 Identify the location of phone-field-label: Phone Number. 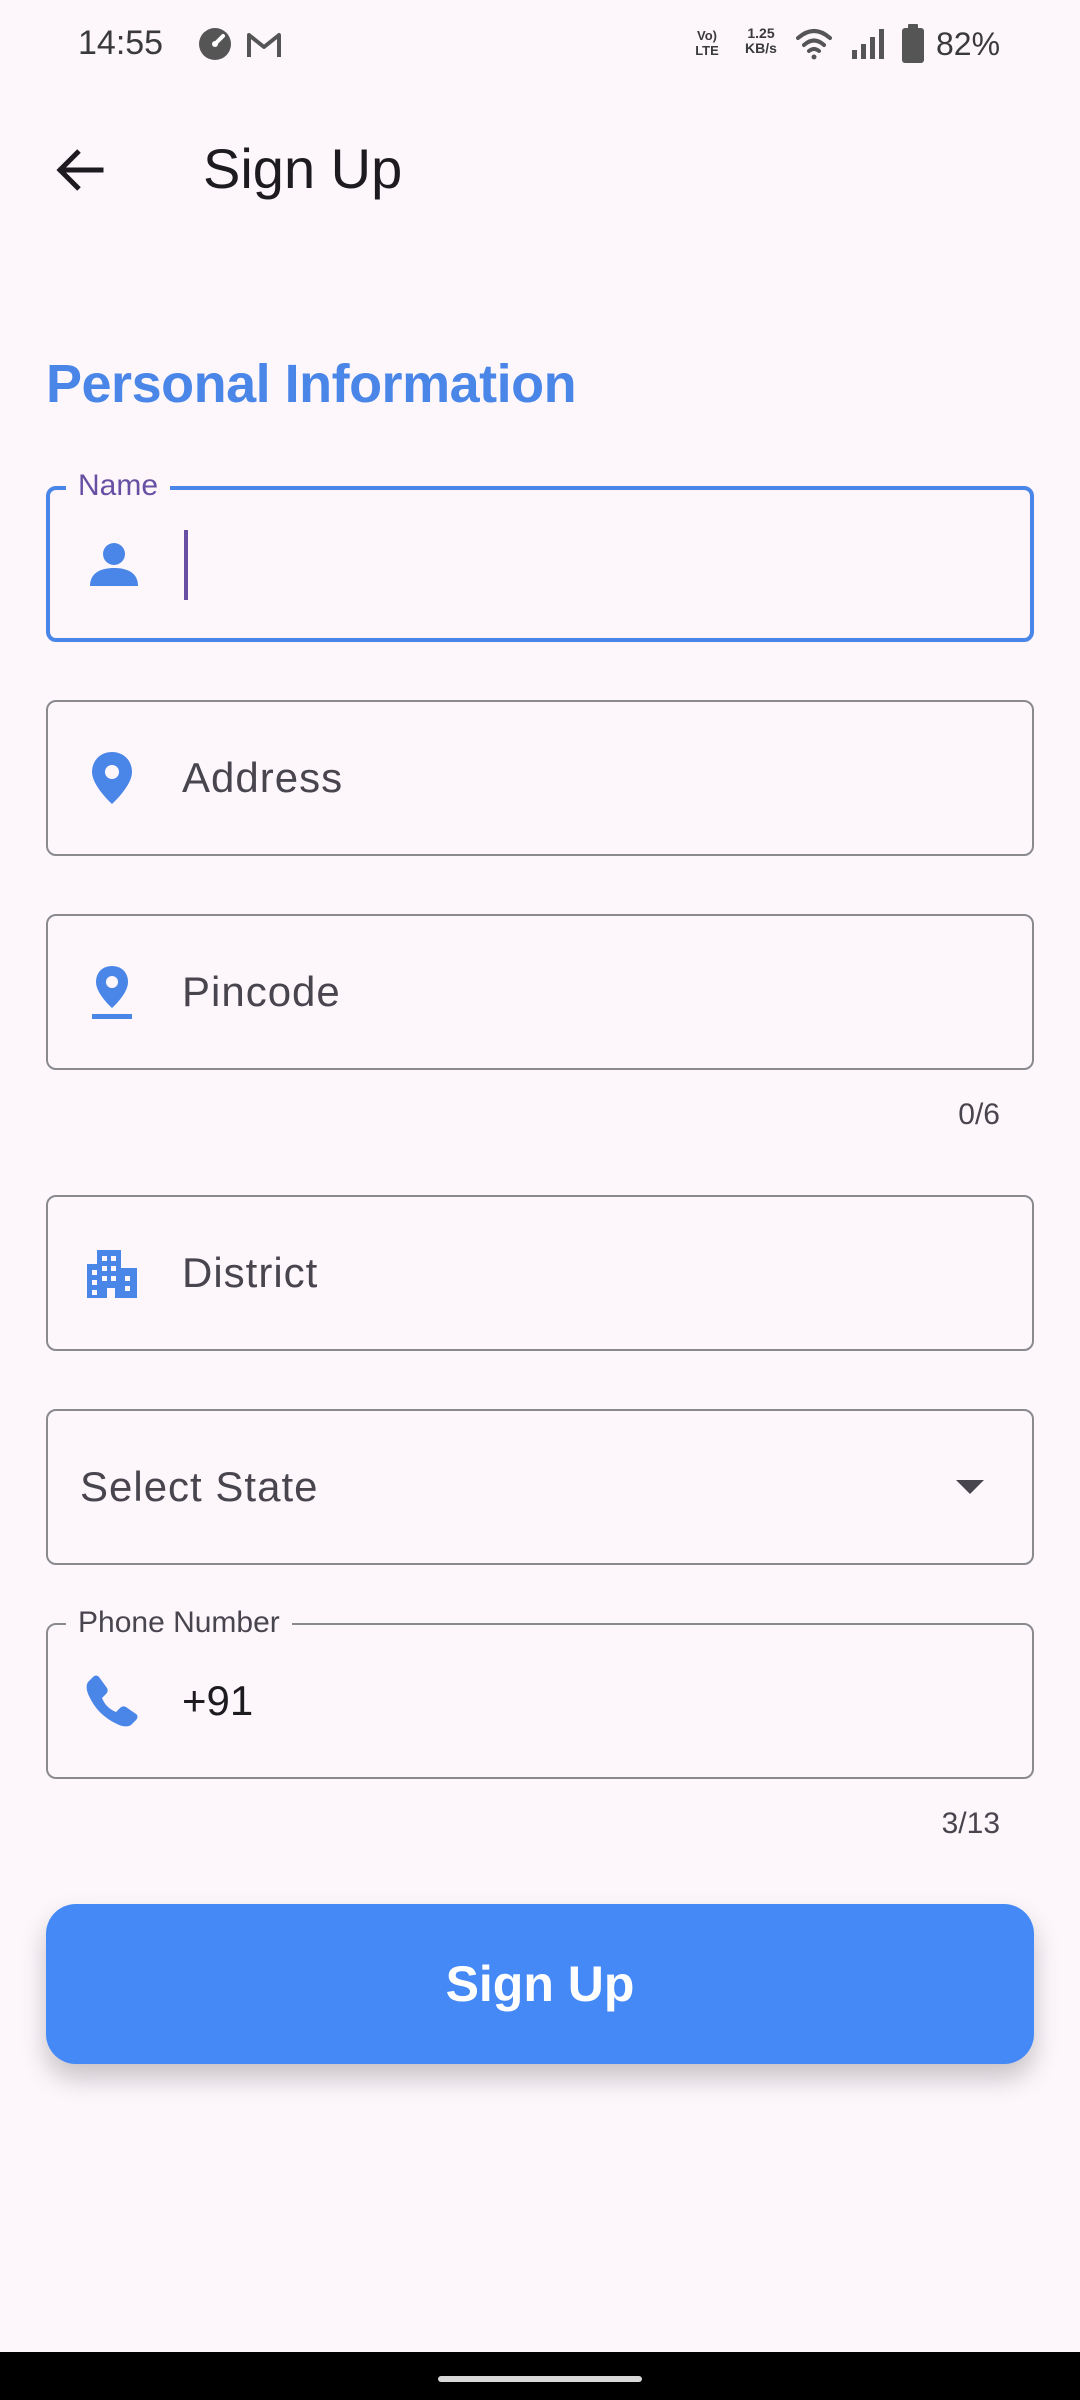
(179, 1623).